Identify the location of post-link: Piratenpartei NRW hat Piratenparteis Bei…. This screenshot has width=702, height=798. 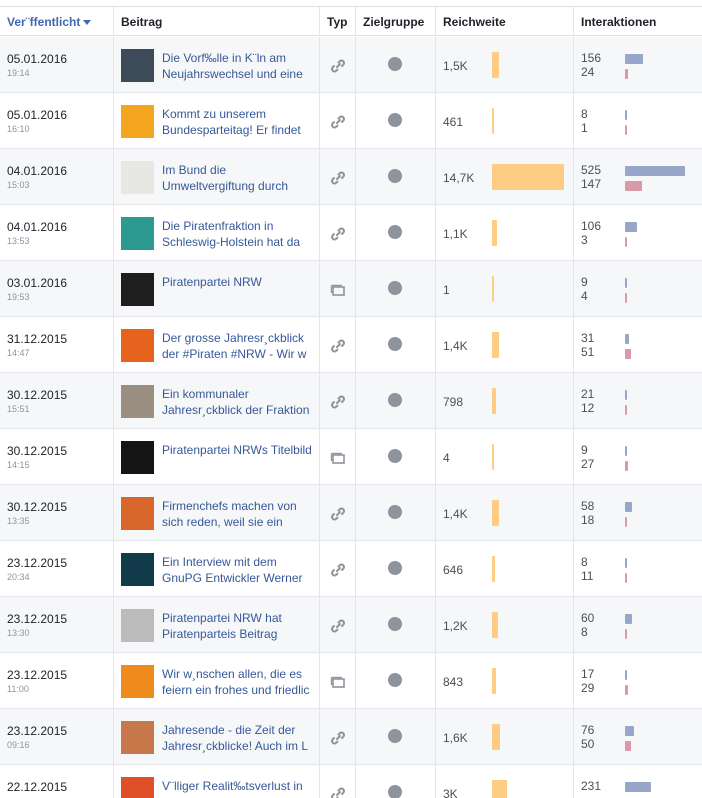
(237, 626).